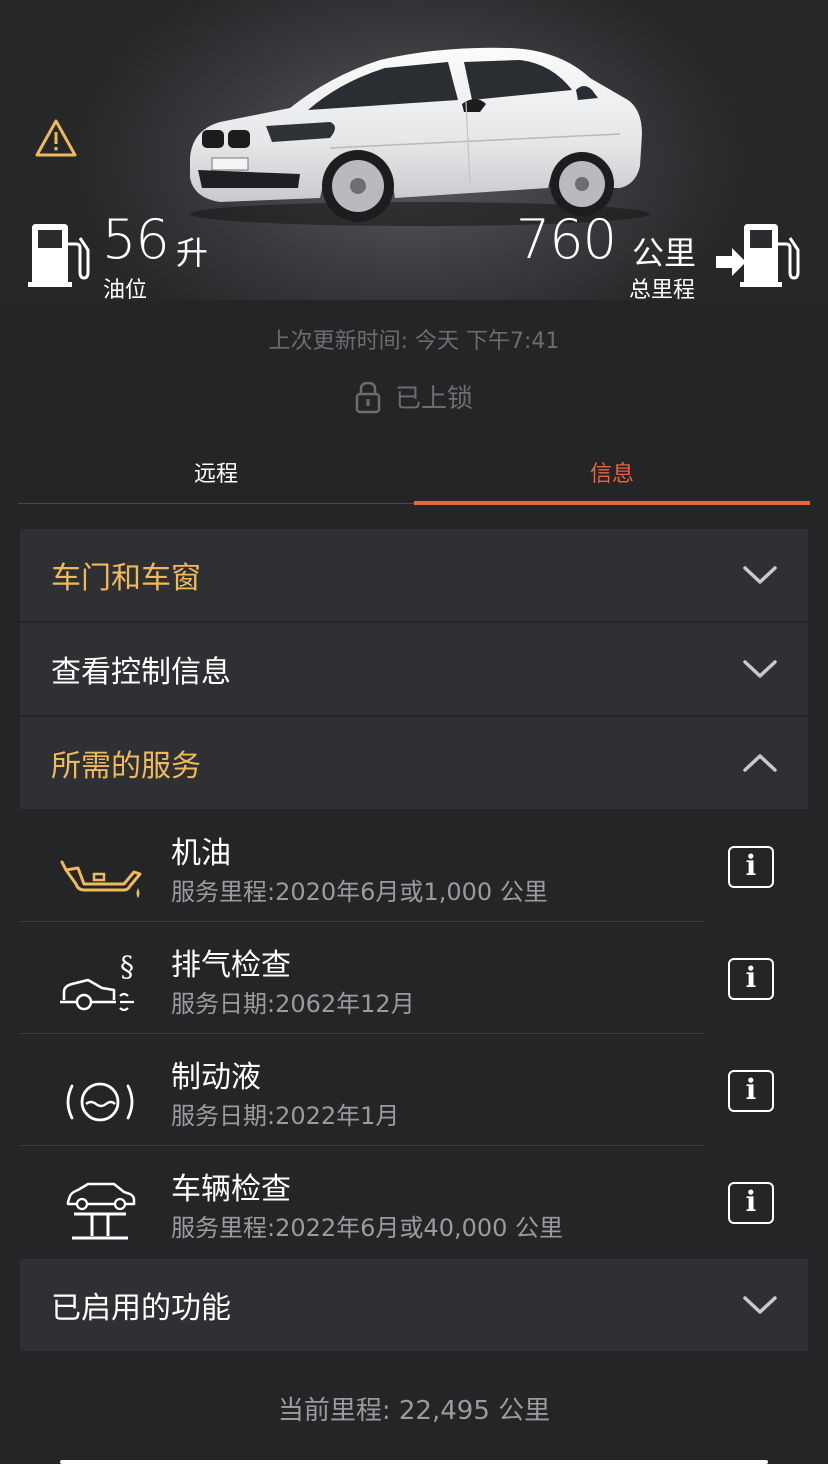  I want to click on lock-status-label: 已上锁, so click(433, 399).